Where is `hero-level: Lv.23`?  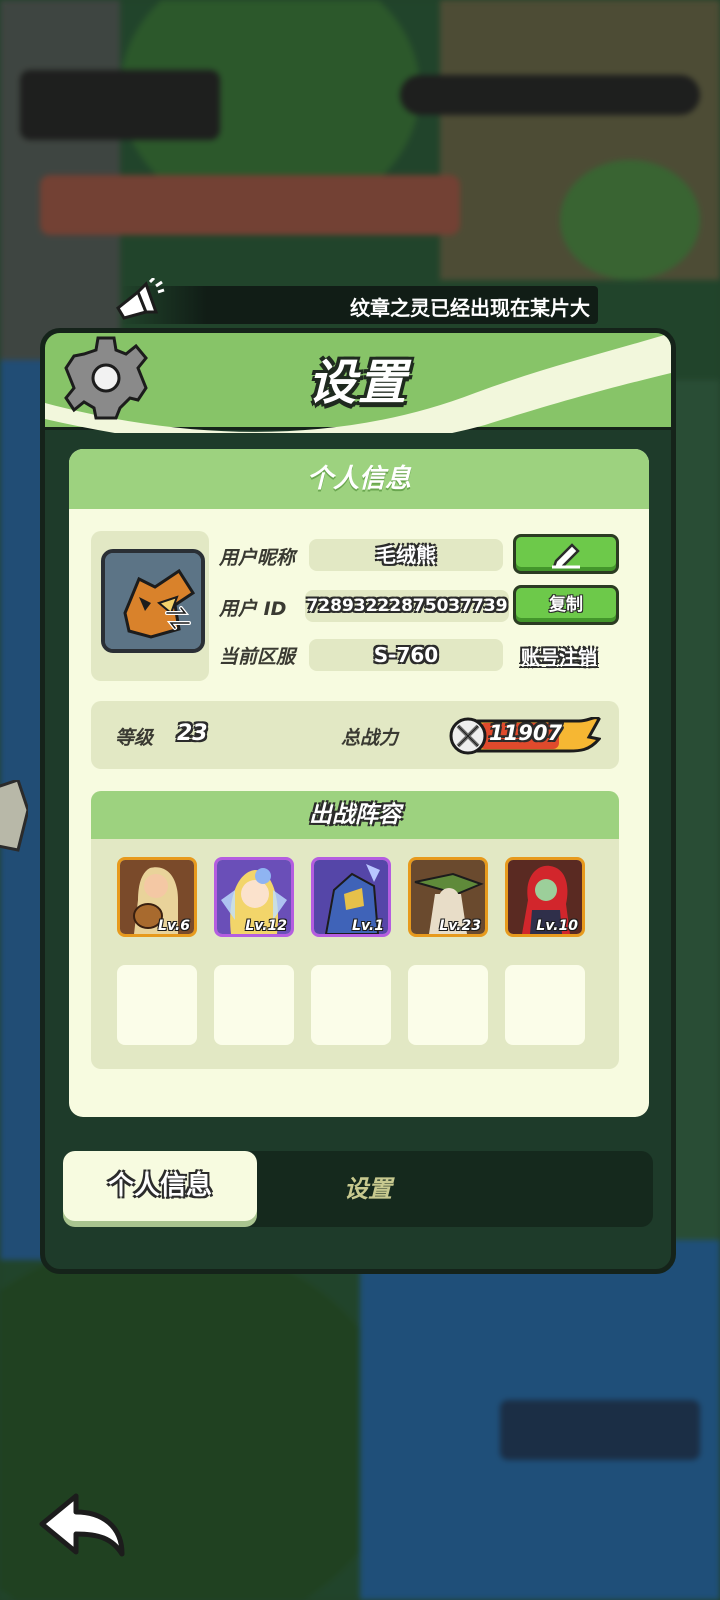 hero-level: Lv.23 is located at coordinates (460, 926).